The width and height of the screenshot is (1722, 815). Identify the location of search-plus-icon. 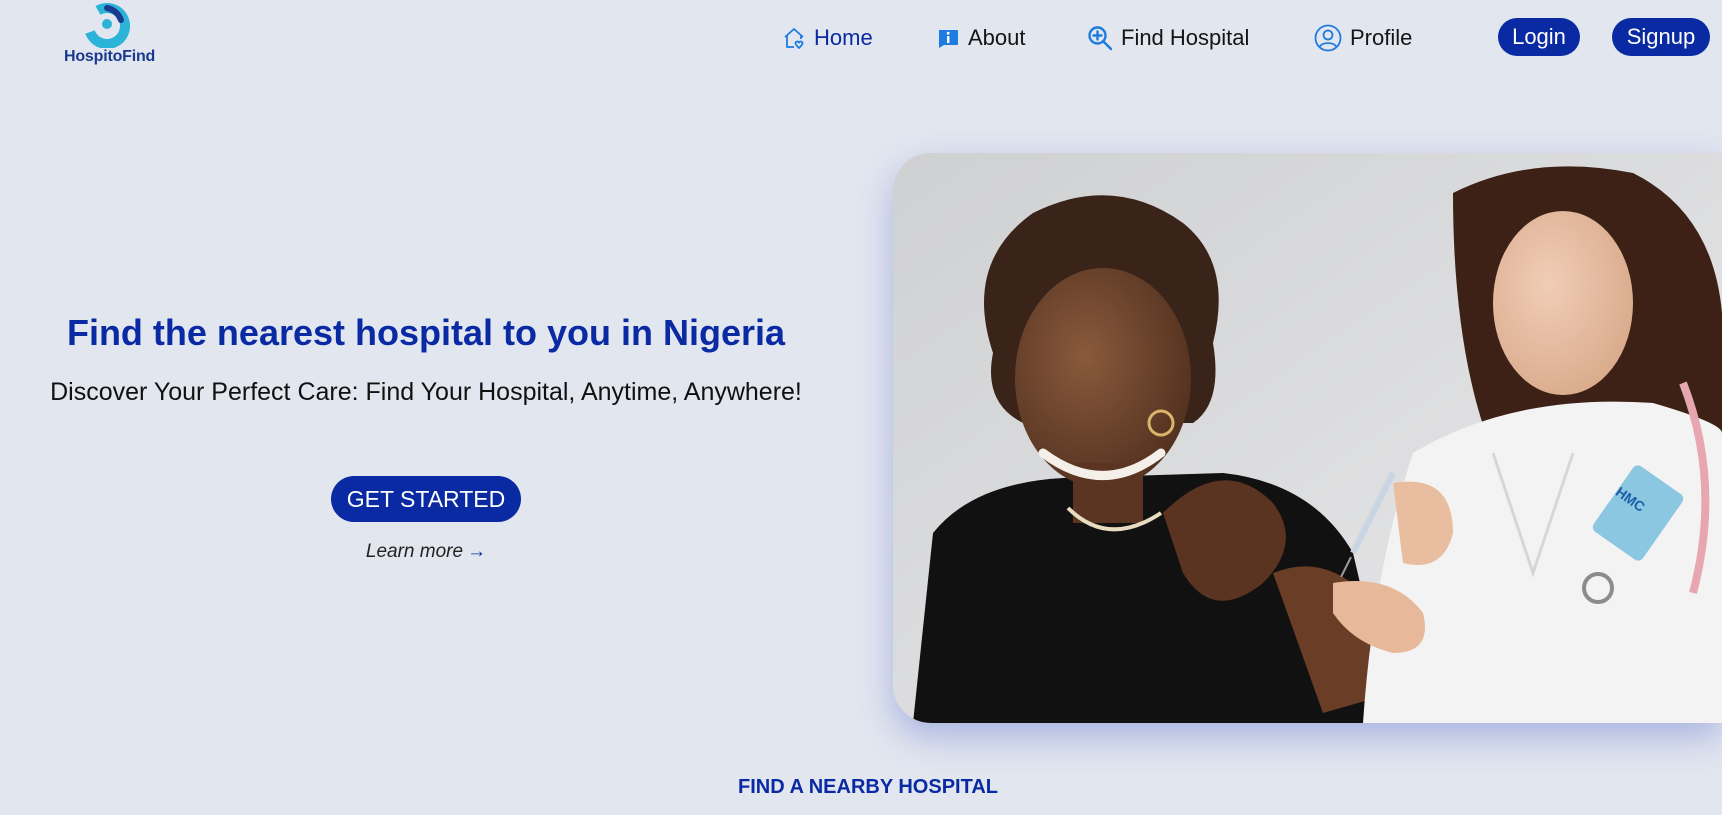
(1100, 38).